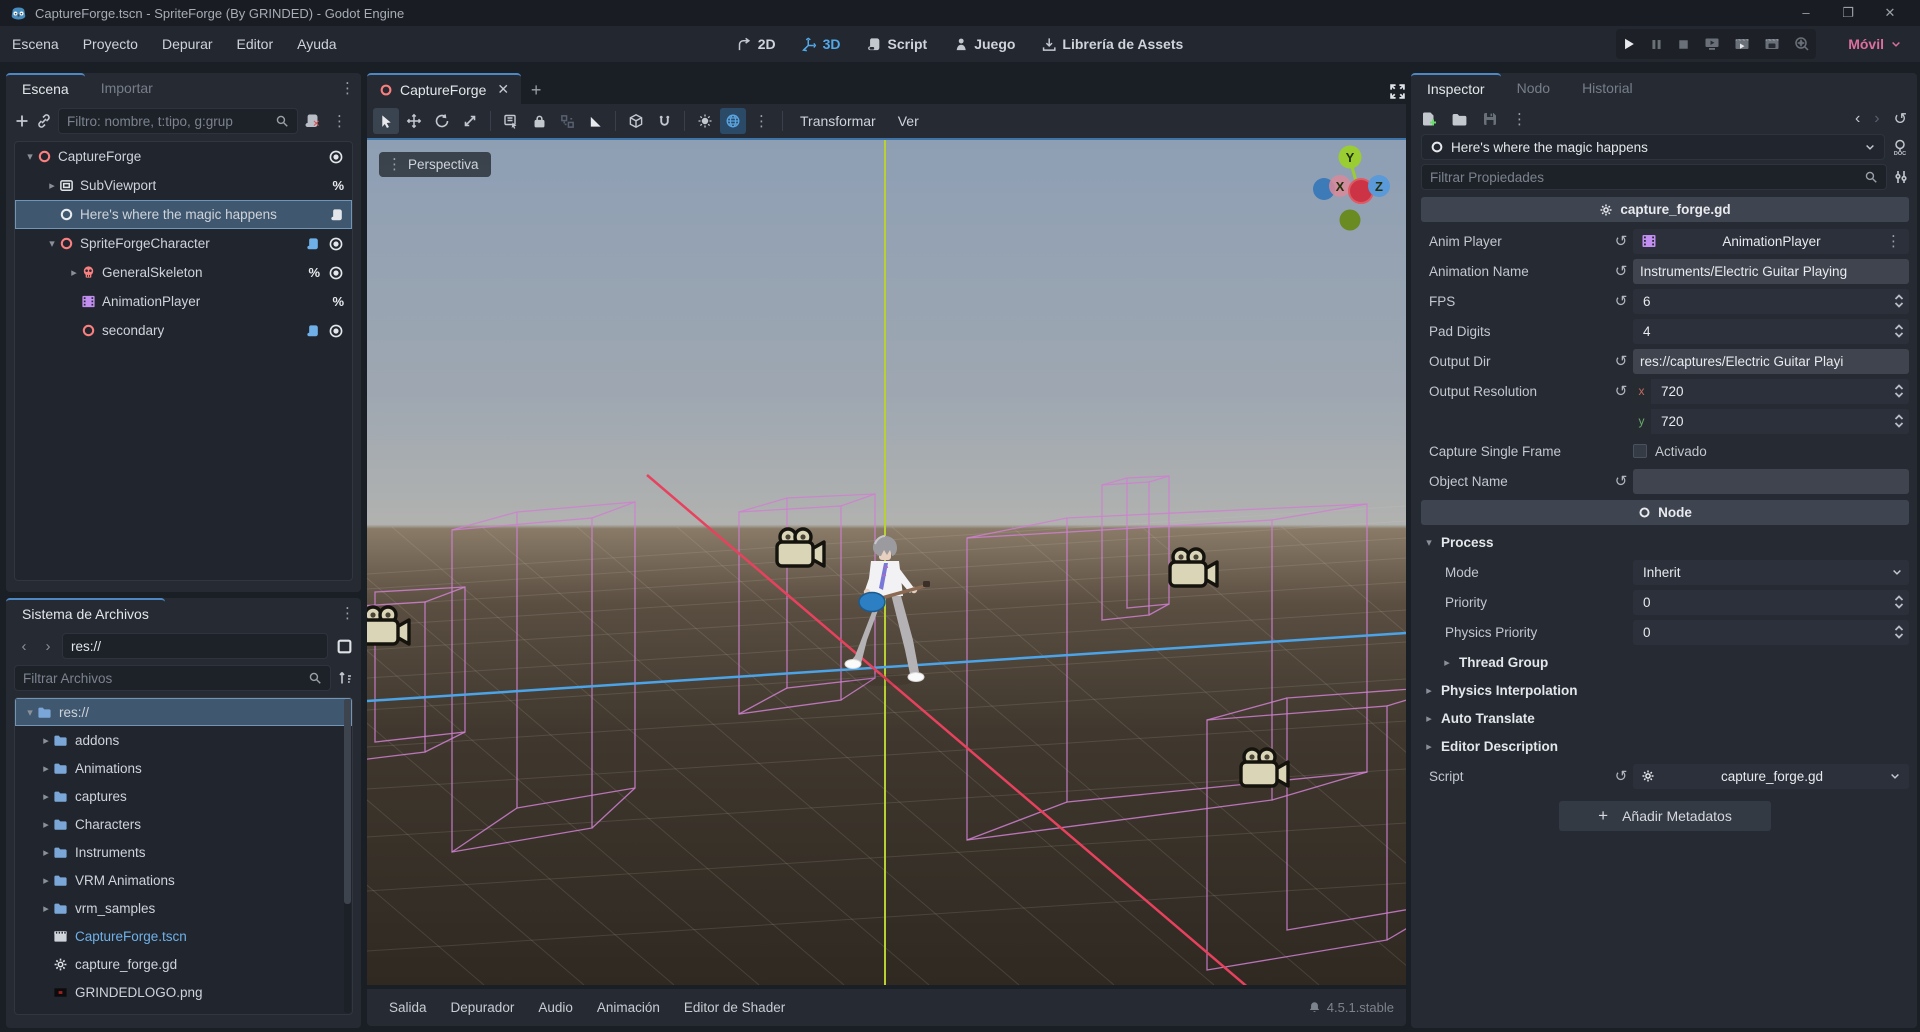  What do you see at coordinates (1802, 44) in the screenshot?
I see `movie-maker-button` at bounding box center [1802, 44].